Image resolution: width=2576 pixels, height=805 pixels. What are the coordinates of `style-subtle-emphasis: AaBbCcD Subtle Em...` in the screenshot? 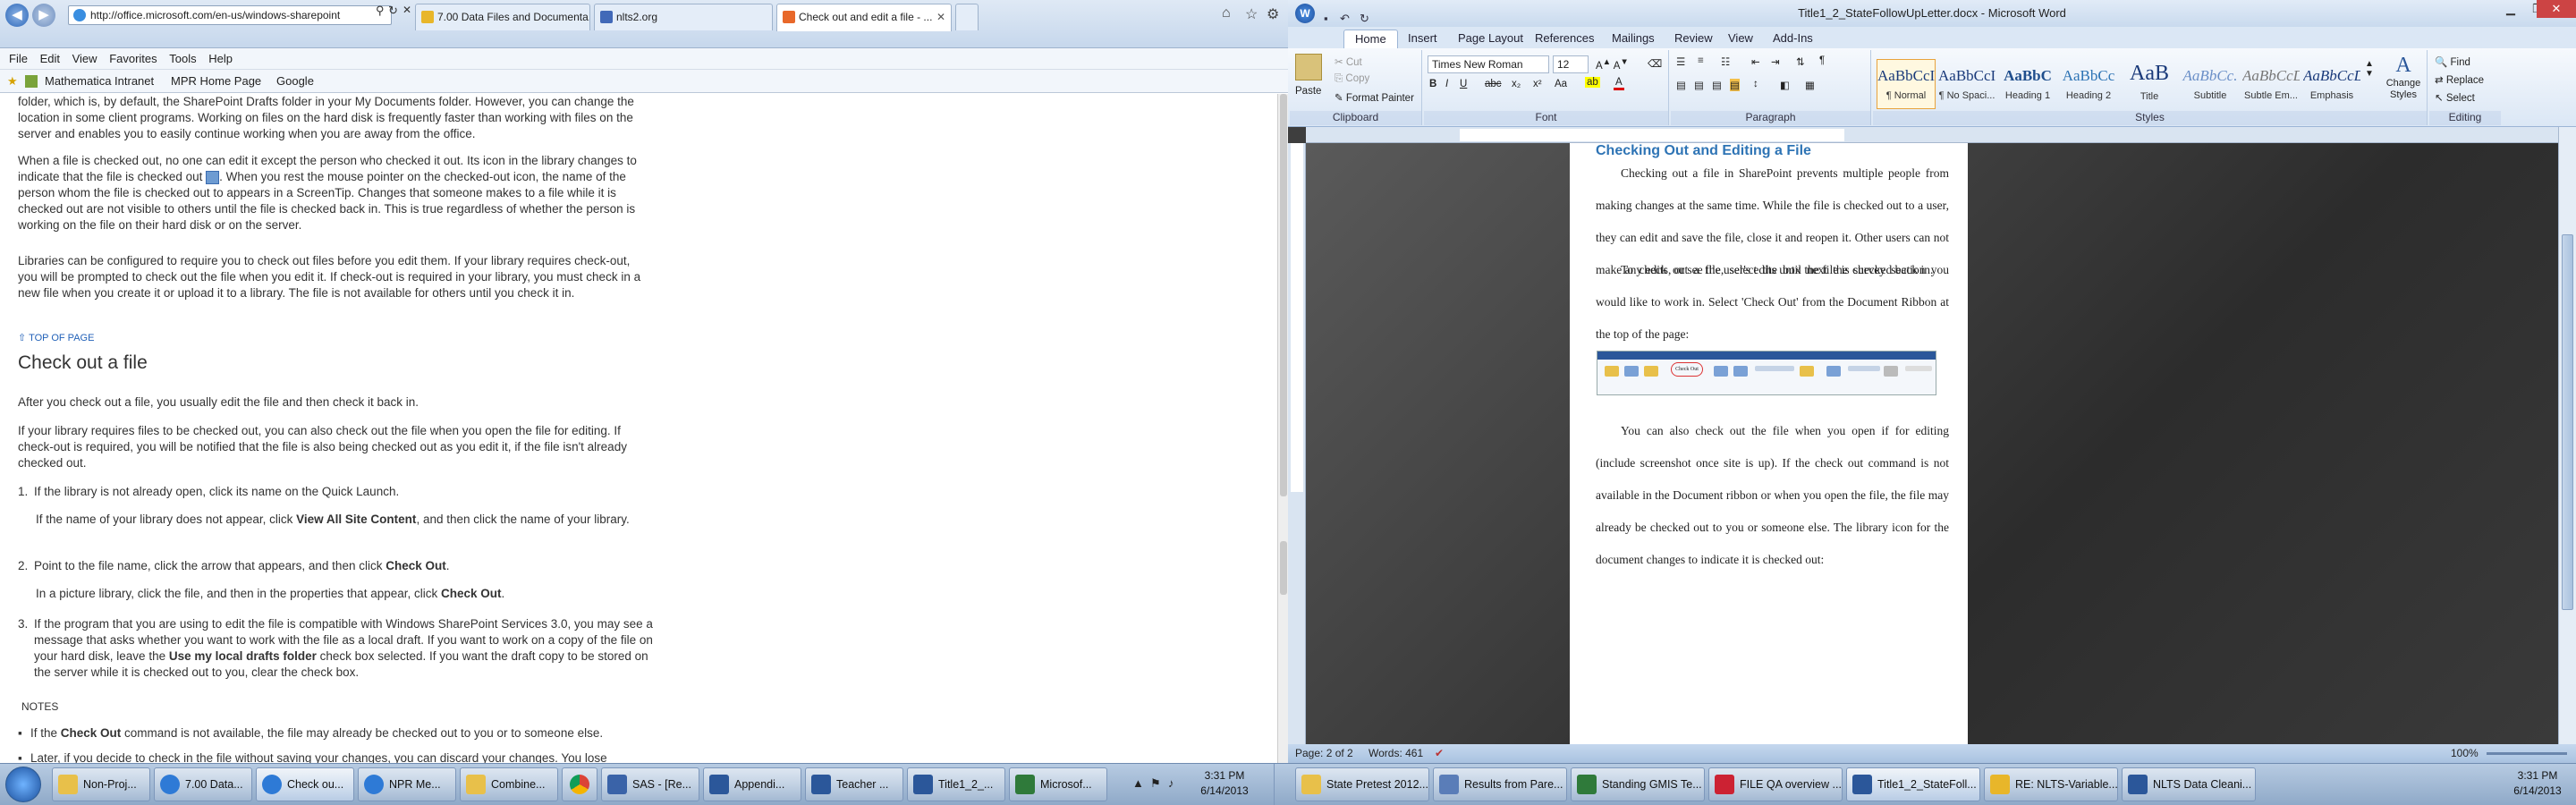 It's located at (2271, 84).